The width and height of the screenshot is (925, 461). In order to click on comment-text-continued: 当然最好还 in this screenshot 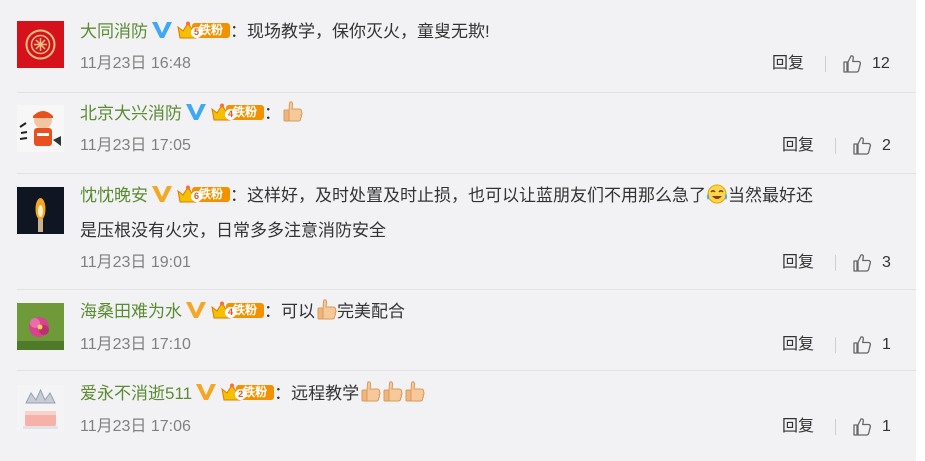, I will do `click(770, 195)`.